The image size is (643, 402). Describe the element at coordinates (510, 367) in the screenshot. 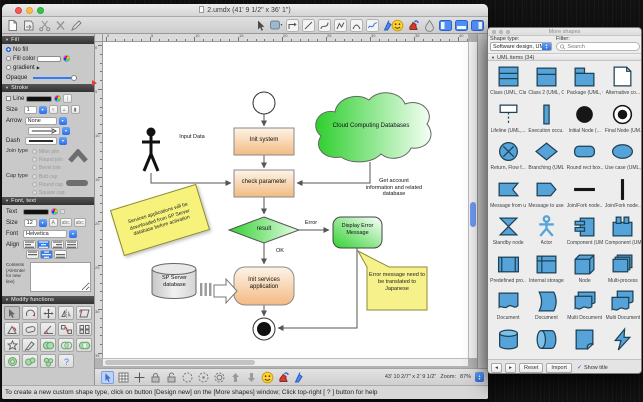

I see `next-page-button: ▸` at that location.